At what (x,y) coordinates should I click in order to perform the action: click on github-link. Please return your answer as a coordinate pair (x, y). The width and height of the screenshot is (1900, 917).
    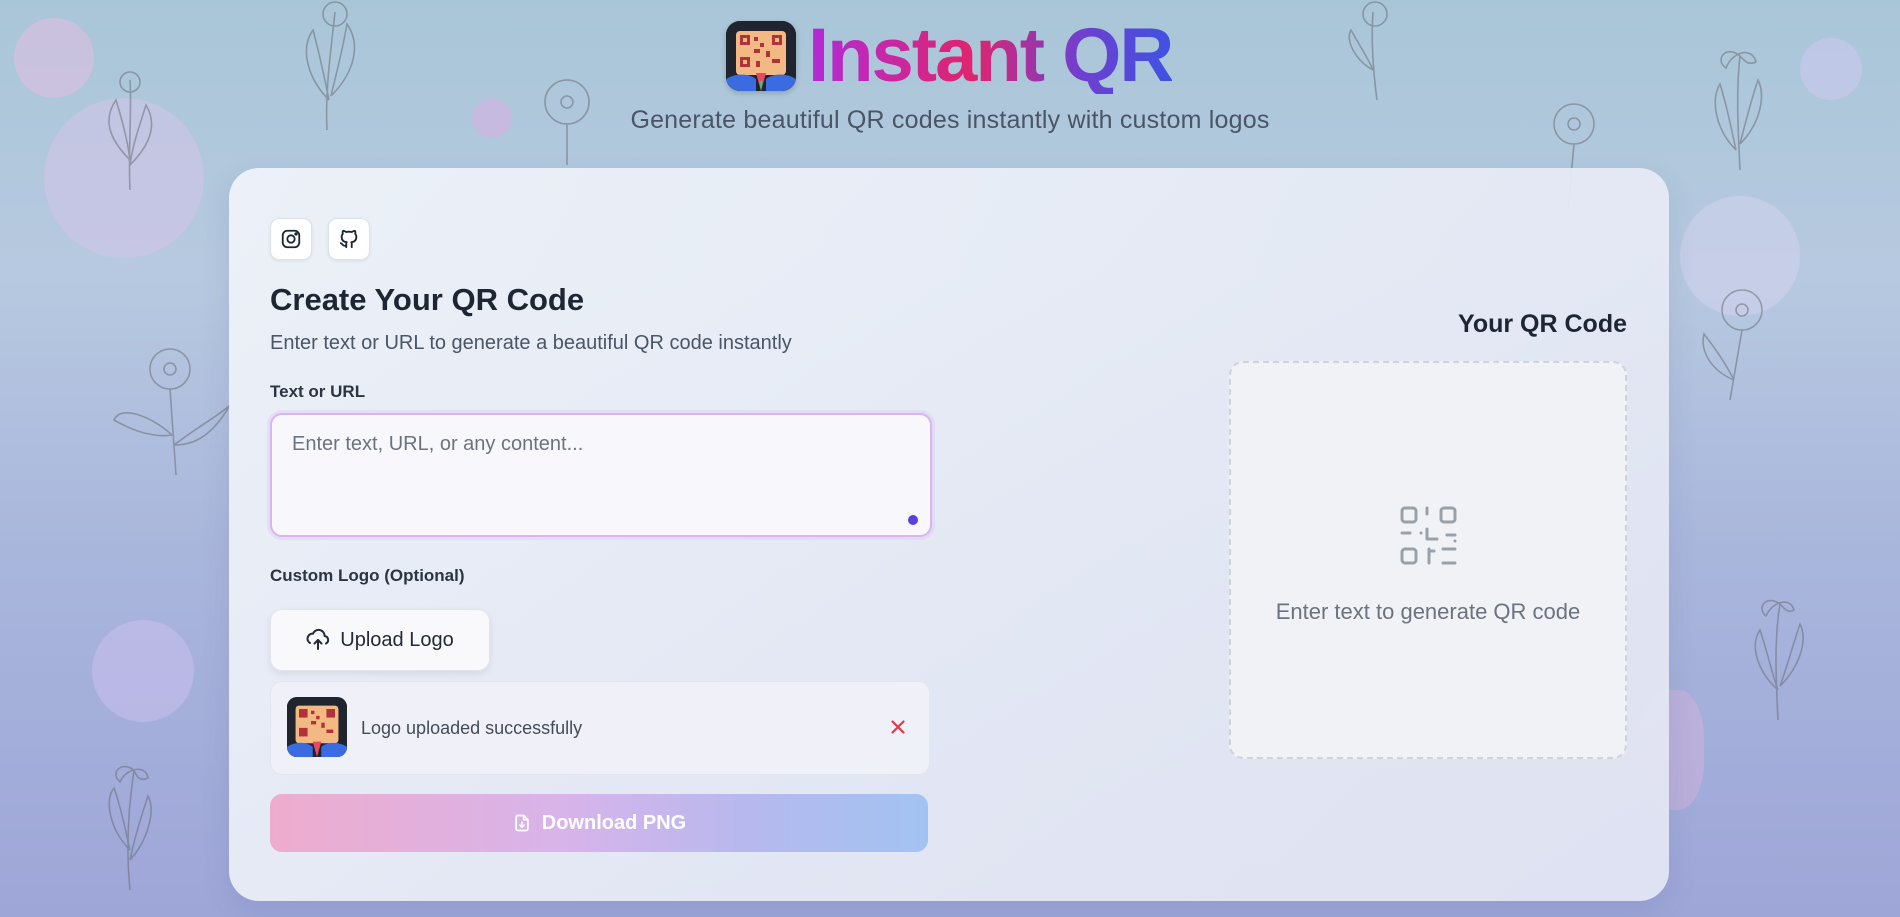
    Looking at the image, I should click on (349, 239).